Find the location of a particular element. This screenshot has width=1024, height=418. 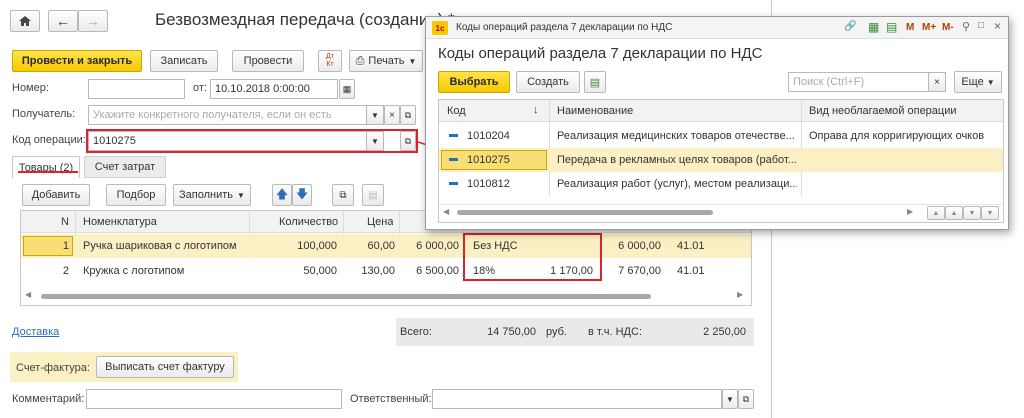

move-down-button: 🡇 is located at coordinates (302, 195).